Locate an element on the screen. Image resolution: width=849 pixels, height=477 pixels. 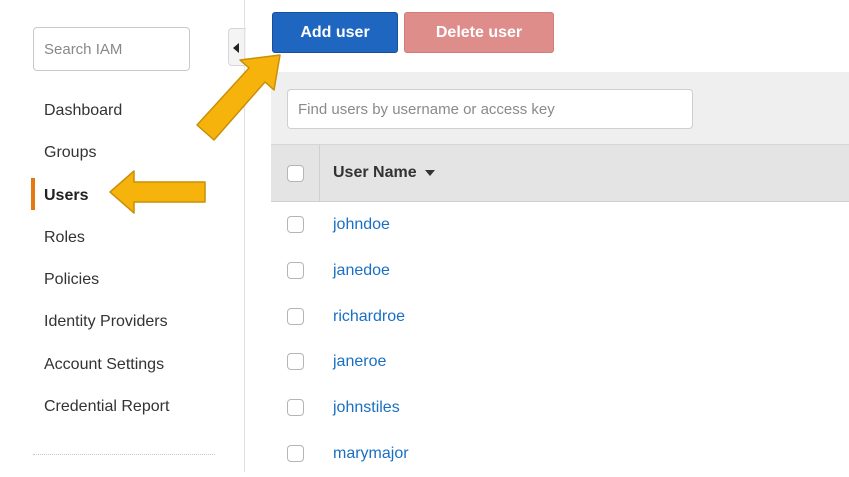
column-separator is located at coordinates (319, 173).